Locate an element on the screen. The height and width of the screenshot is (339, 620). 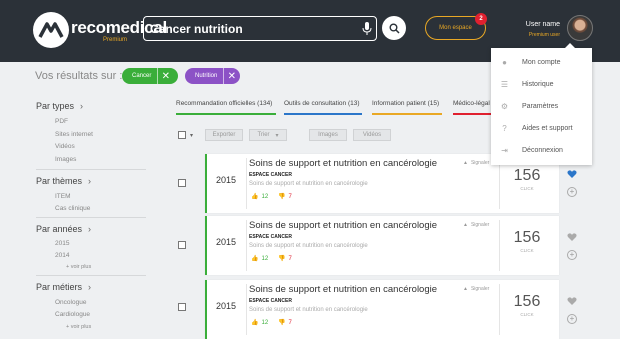
brand-sub: Premium is located at coordinates (115, 40).